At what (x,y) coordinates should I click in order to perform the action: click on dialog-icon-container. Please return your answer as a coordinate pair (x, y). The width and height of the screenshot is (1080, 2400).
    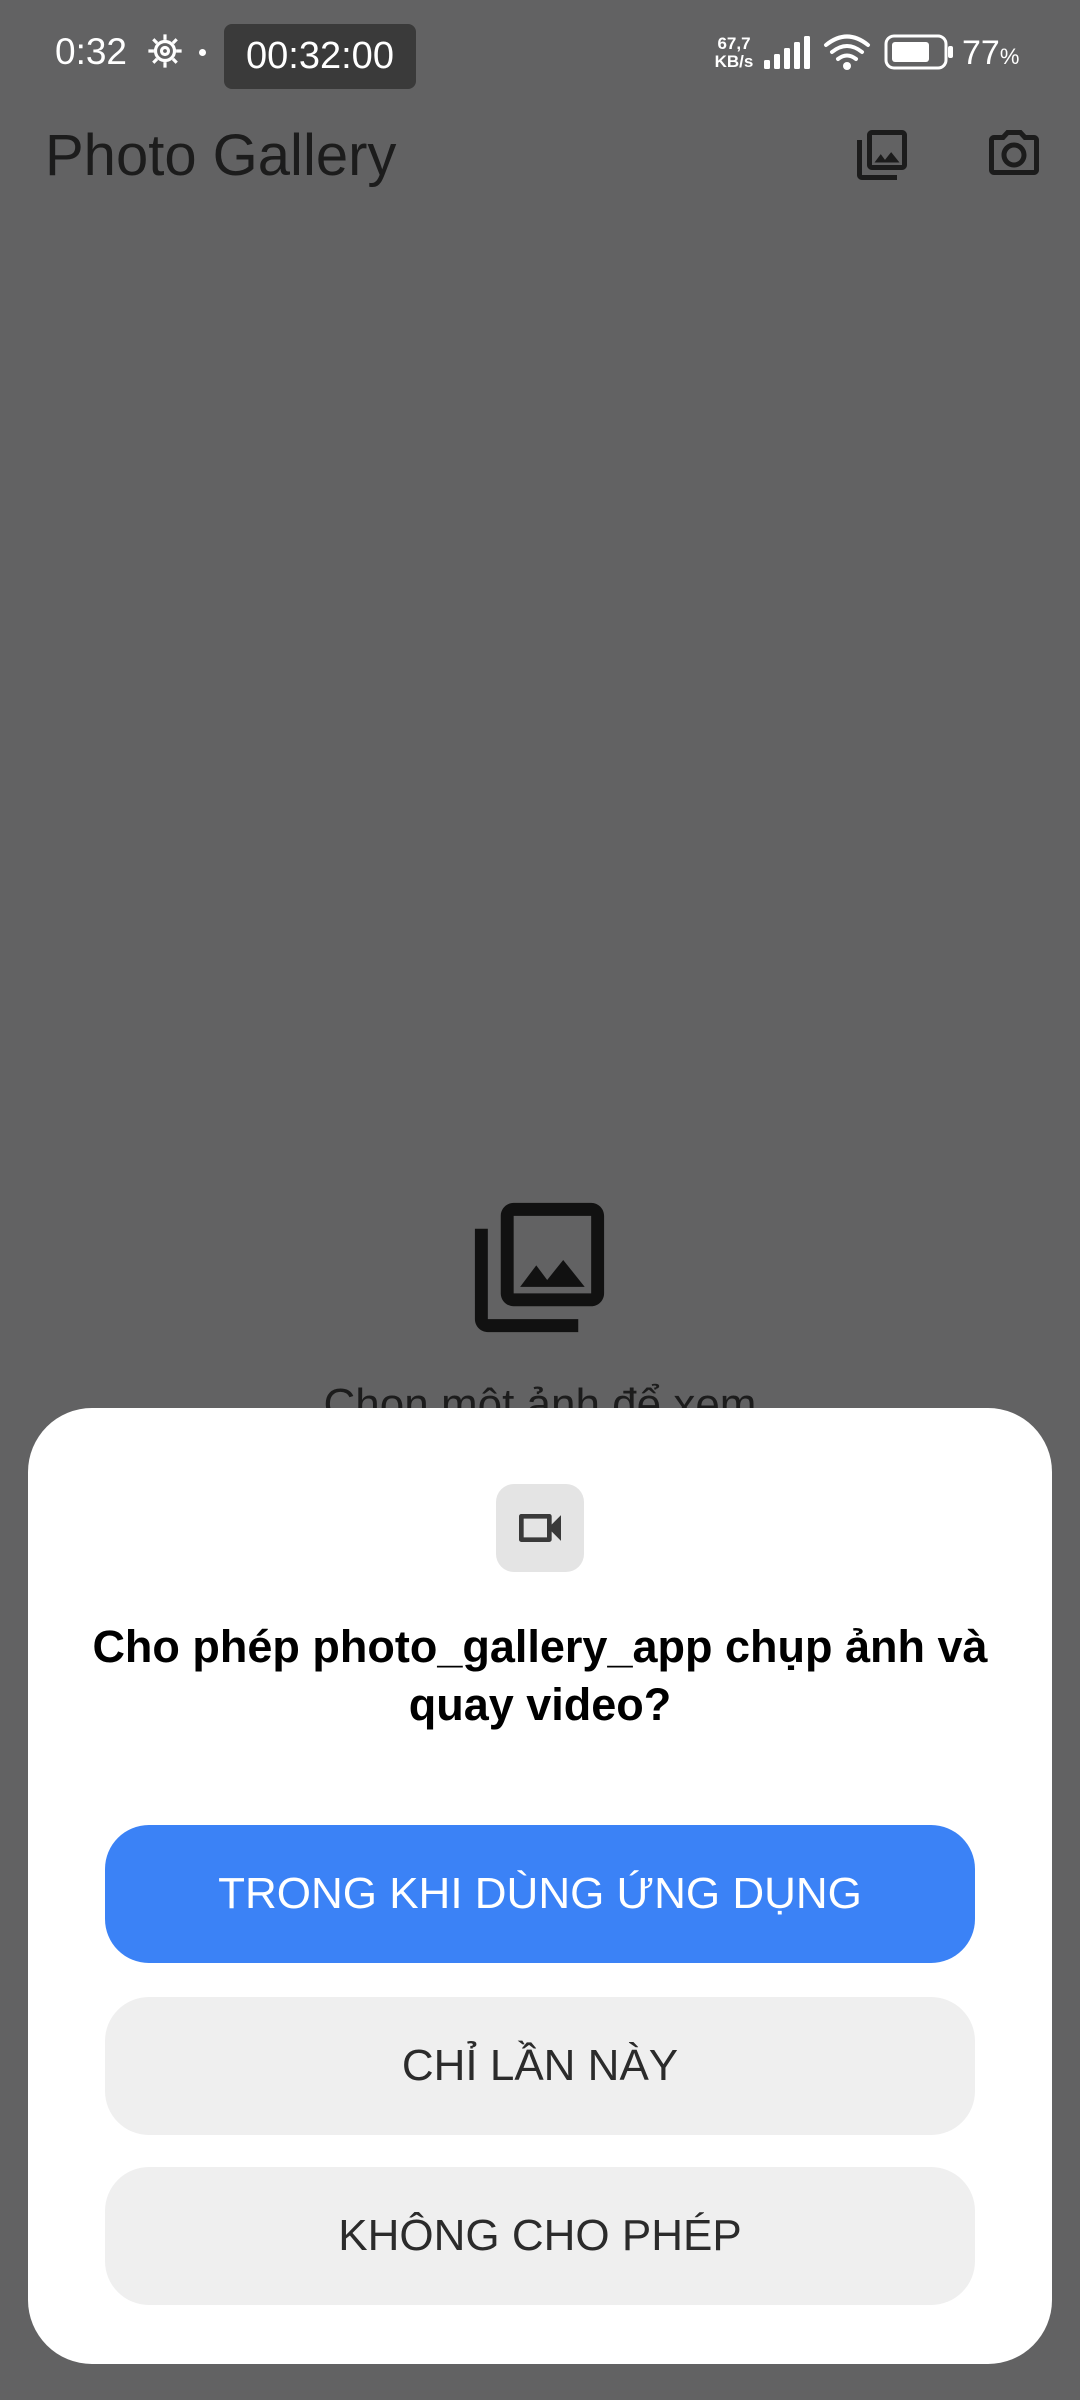
    Looking at the image, I should click on (540, 1528).